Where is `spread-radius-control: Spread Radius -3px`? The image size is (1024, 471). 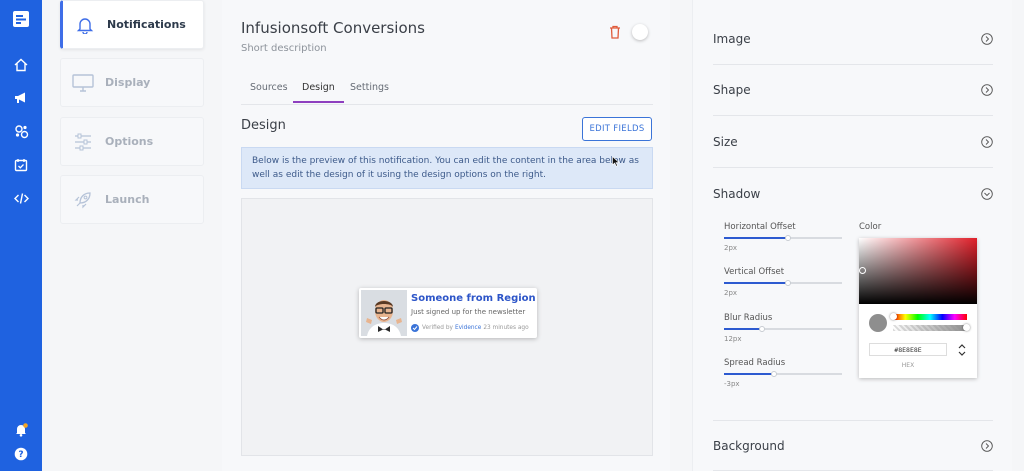 spread-radius-control: Spread Radius -3px is located at coordinates (783, 373).